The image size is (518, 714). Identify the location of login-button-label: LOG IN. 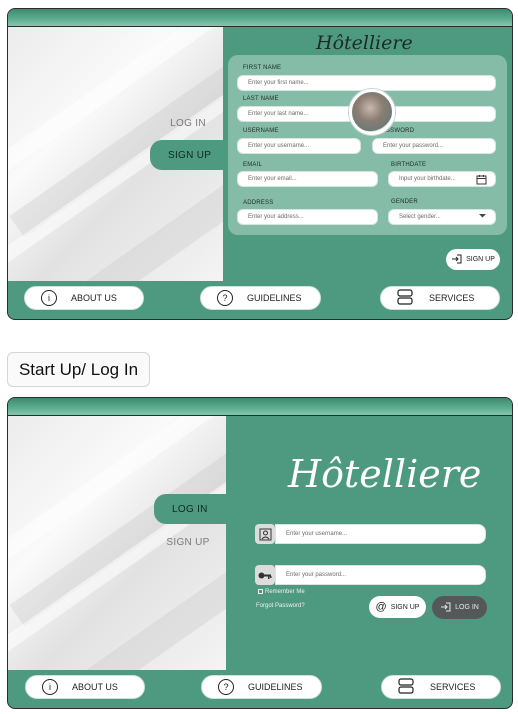
(467, 607).